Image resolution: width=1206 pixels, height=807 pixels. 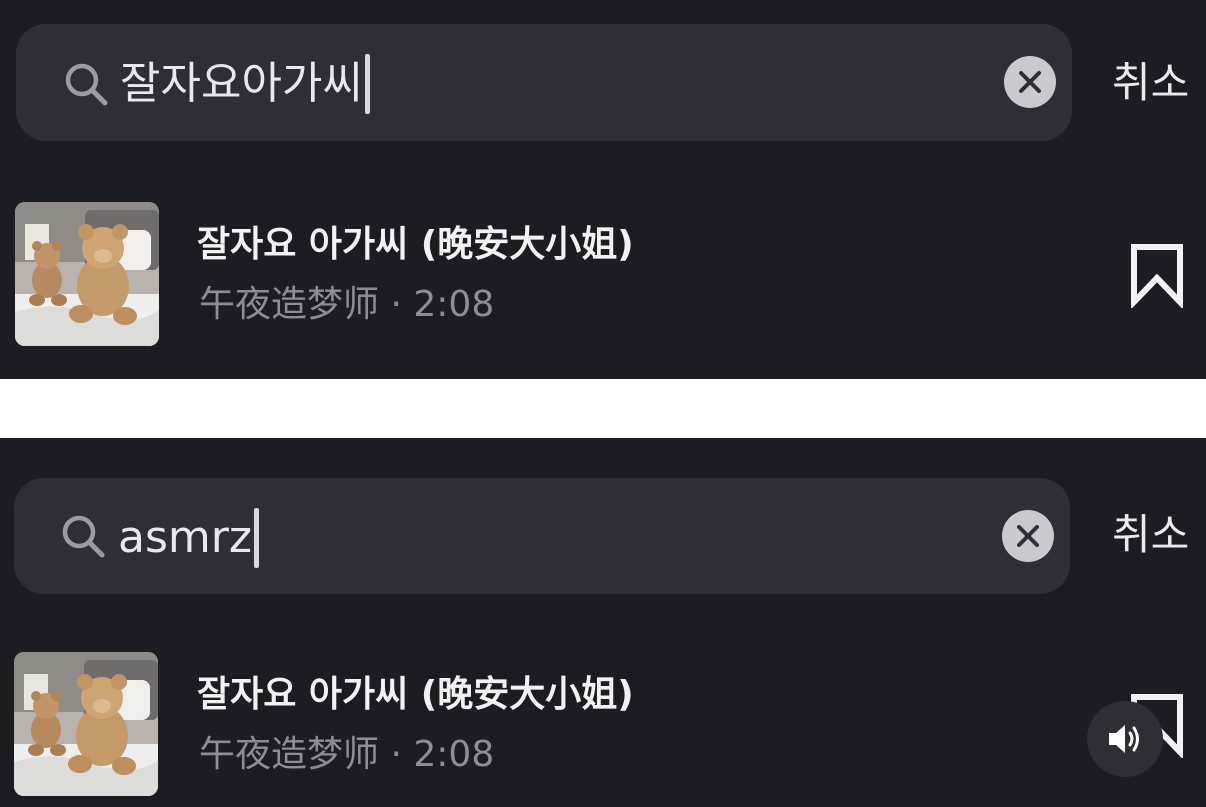 I want to click on search-input: asmrz, so click(x=188, y=538).